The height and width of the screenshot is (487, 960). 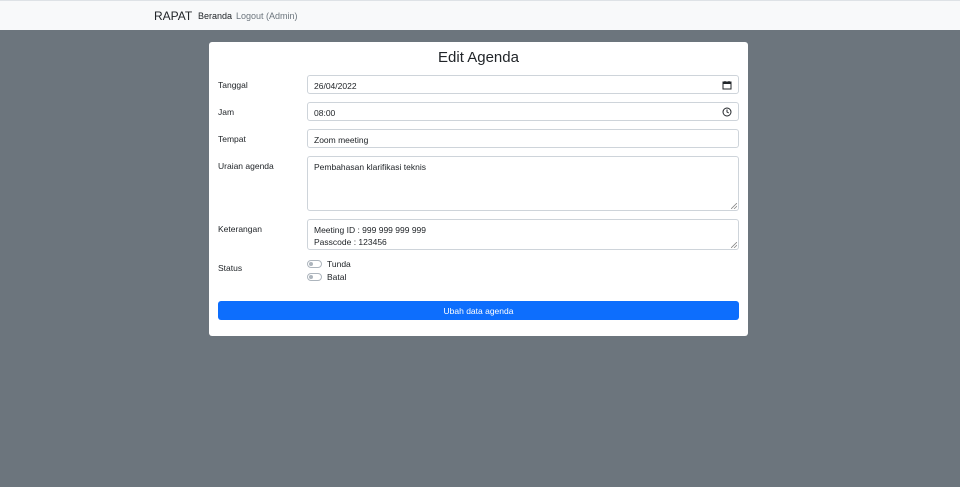 I want to click on tanggal-input: 26/04/2022, so click(x=523, y=84).